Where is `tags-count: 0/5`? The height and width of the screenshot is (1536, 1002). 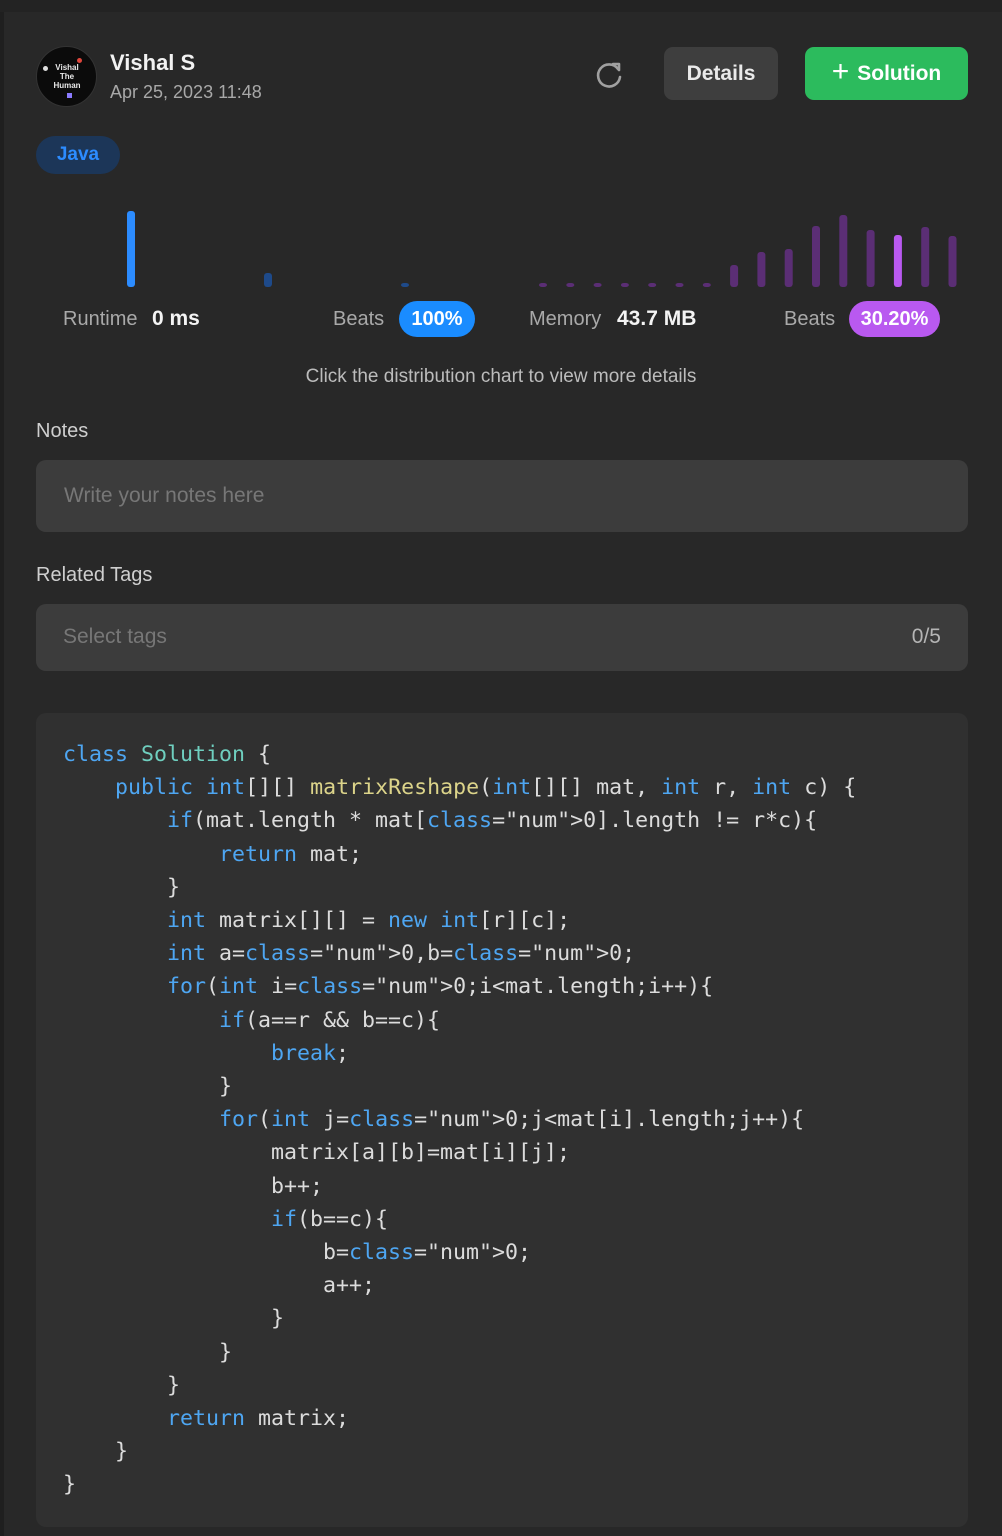
tags-count: 0/5 is located at coordinates (926, 636).